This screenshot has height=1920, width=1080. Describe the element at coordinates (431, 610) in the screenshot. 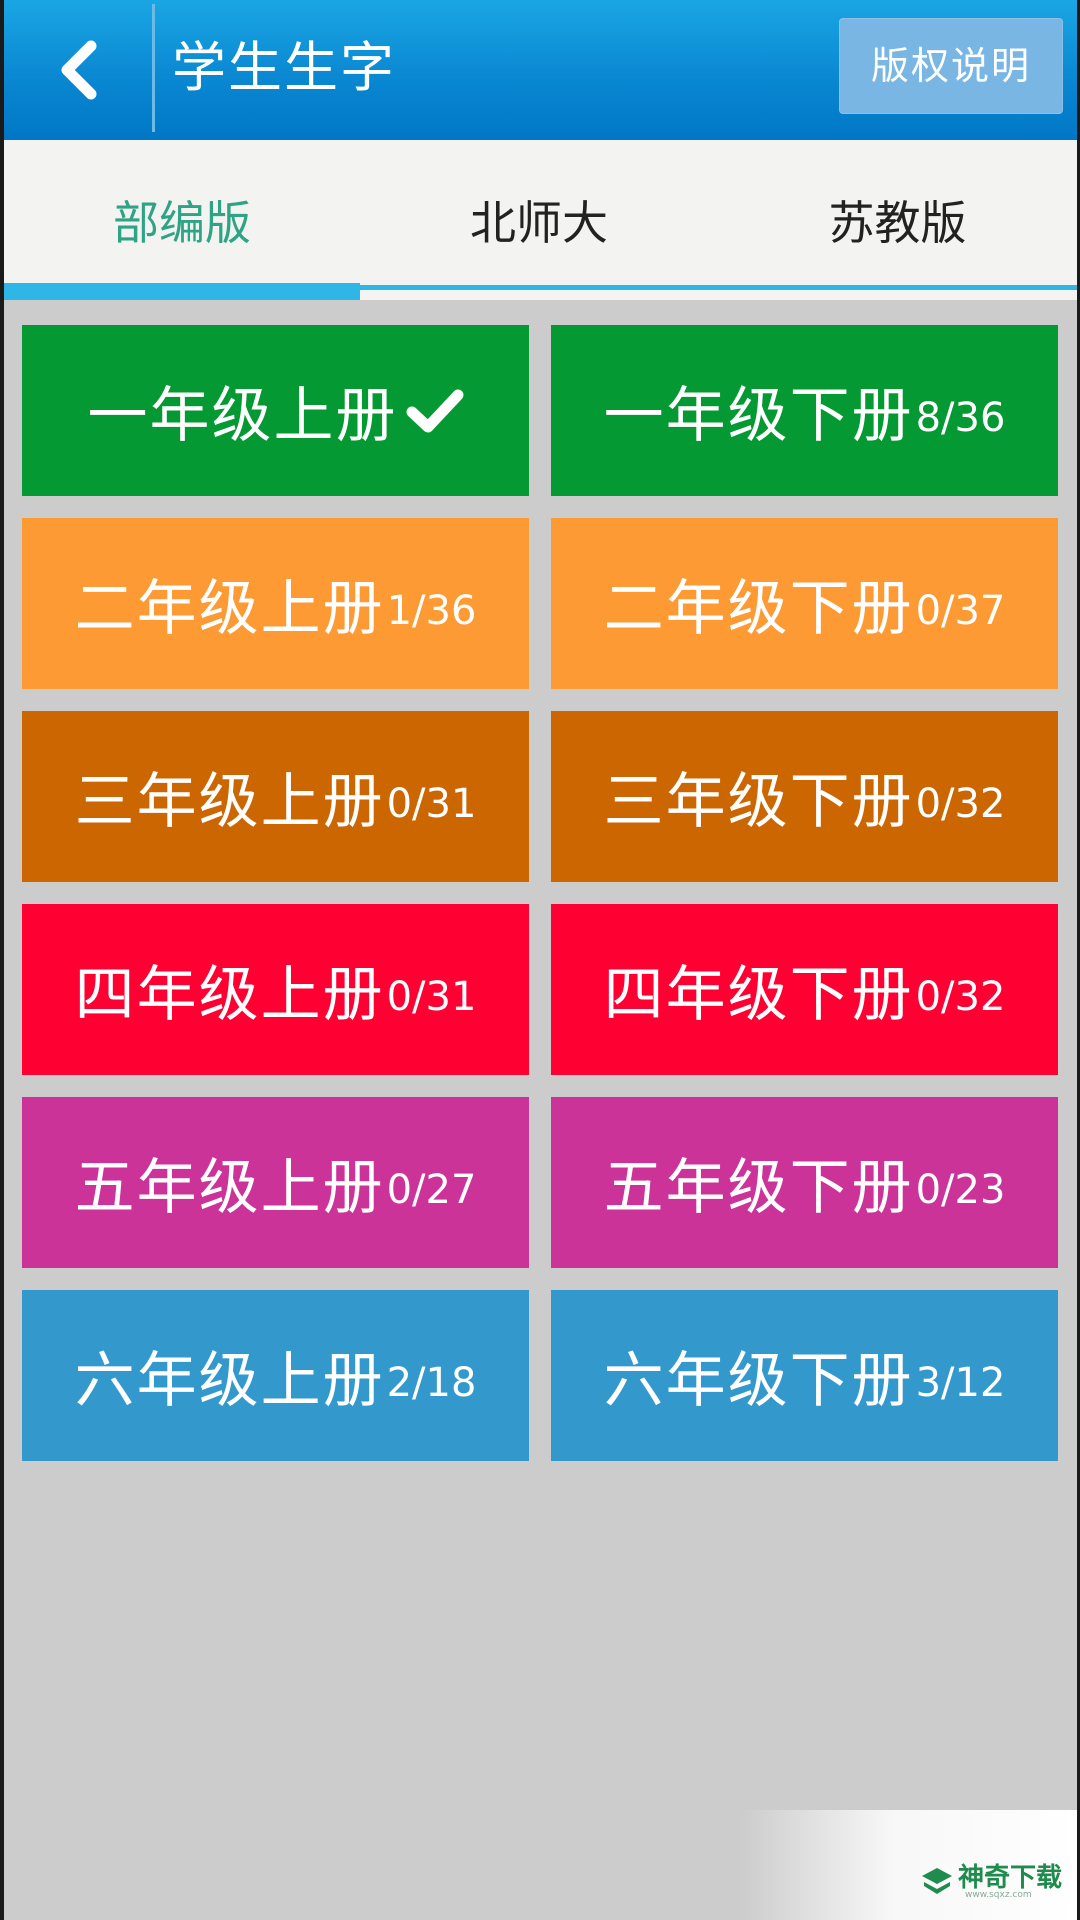

I see `progress-count: 1/36` at that location.